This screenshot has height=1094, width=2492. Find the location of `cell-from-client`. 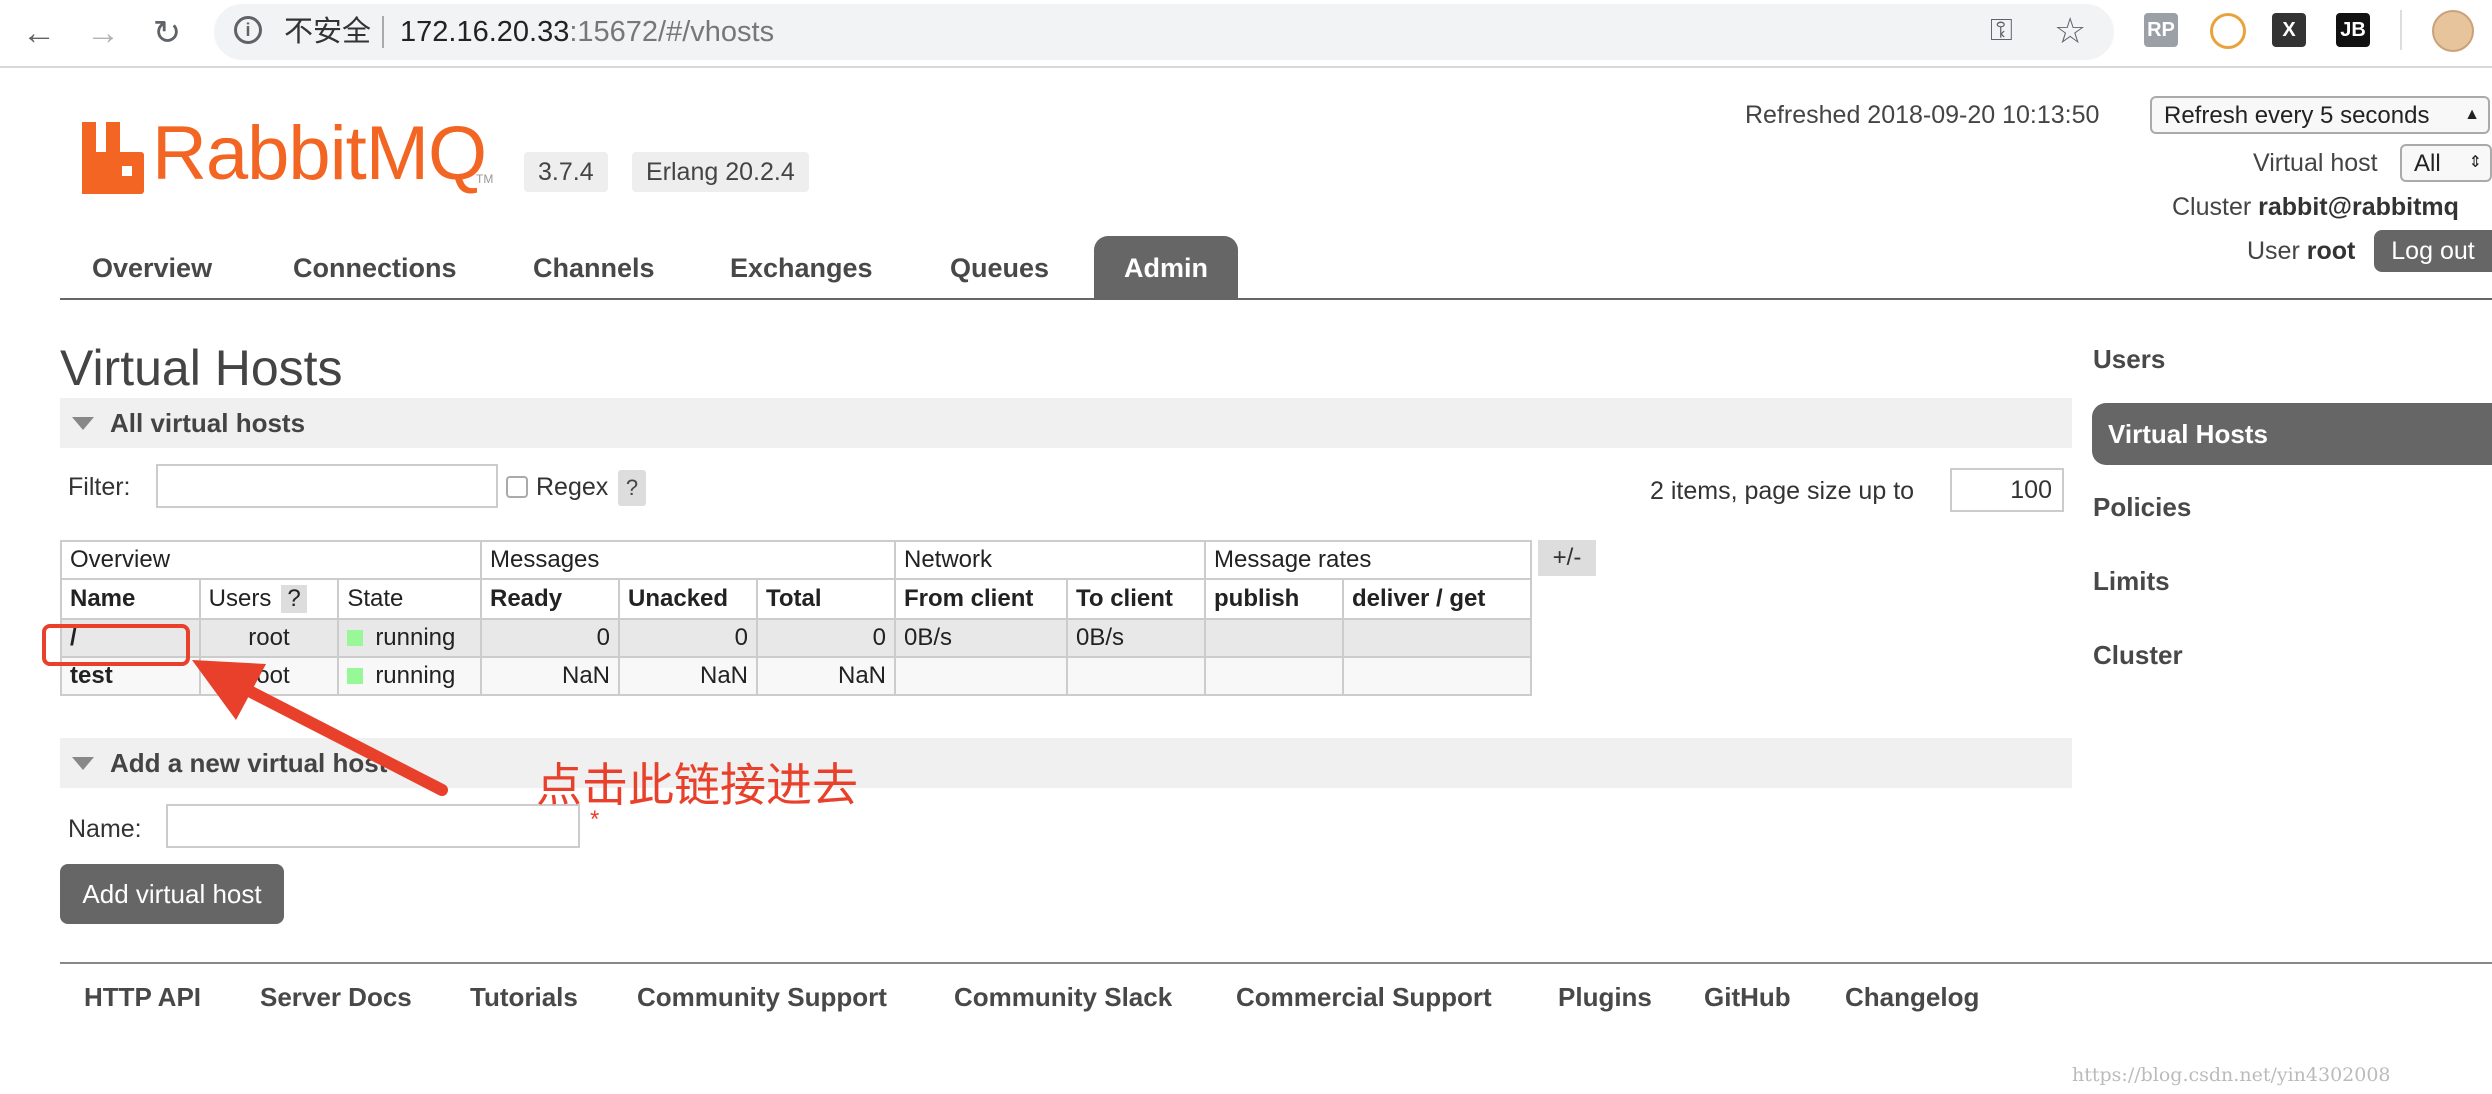

cell-from-client is located at coordinates (981, 676).